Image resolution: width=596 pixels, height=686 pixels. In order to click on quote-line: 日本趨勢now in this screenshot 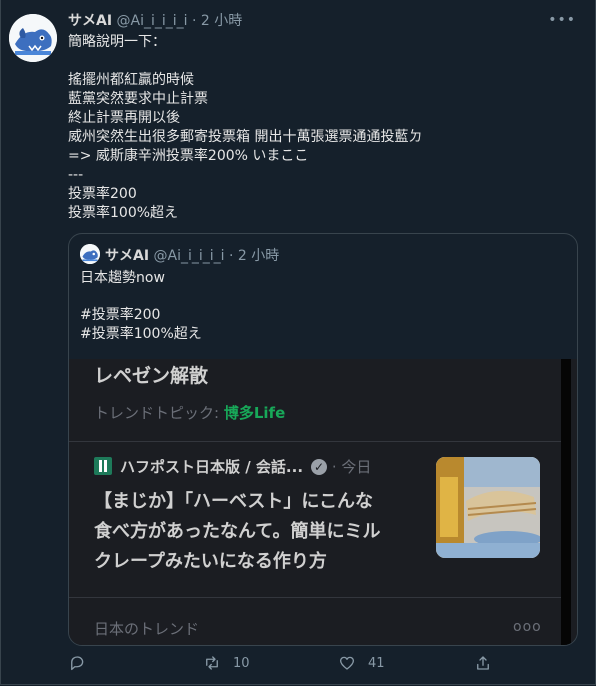, I will do `click(122, 278)`.